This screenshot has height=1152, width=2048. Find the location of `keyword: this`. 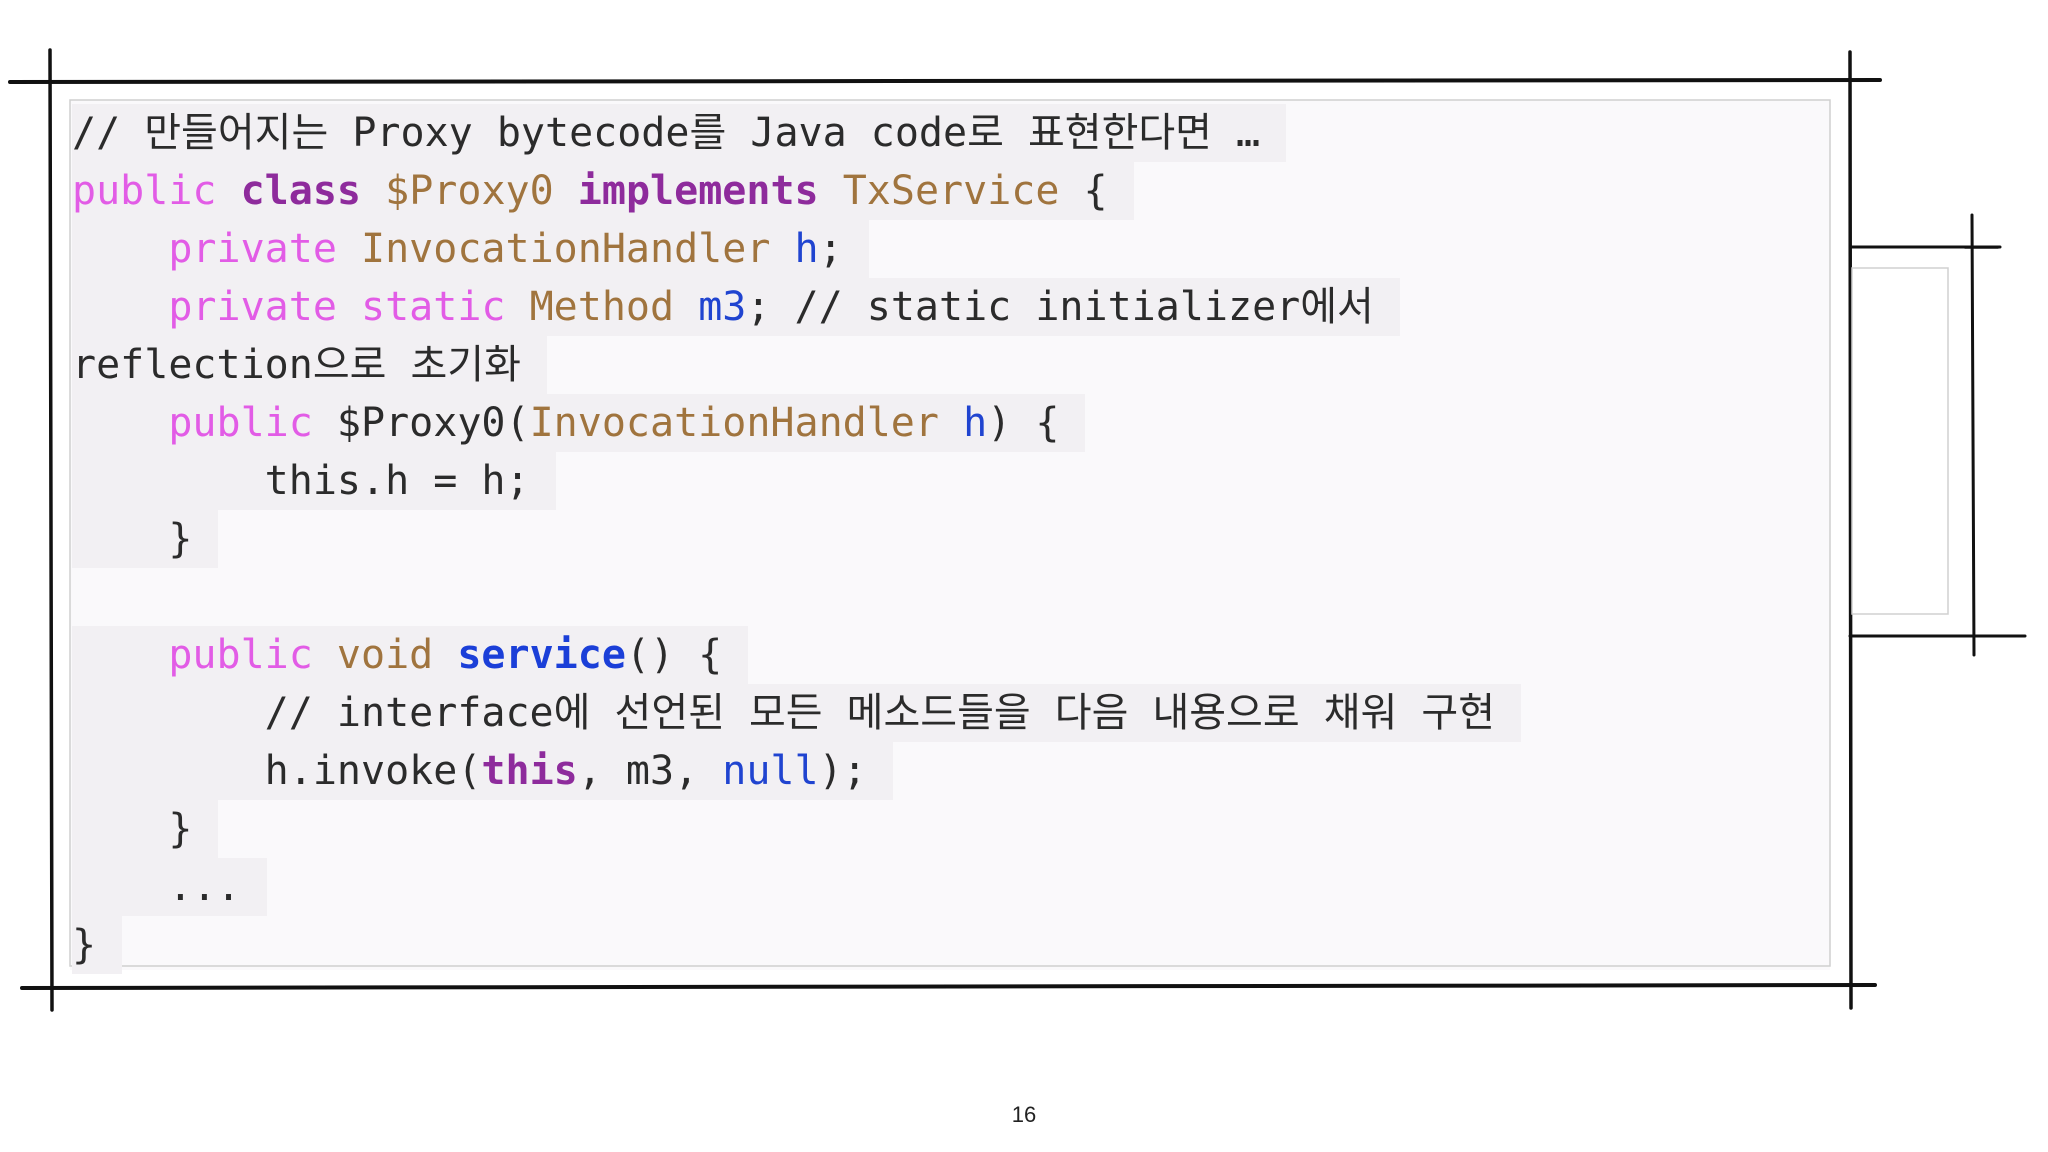

keyword: this is located at coordinates (529, 771).